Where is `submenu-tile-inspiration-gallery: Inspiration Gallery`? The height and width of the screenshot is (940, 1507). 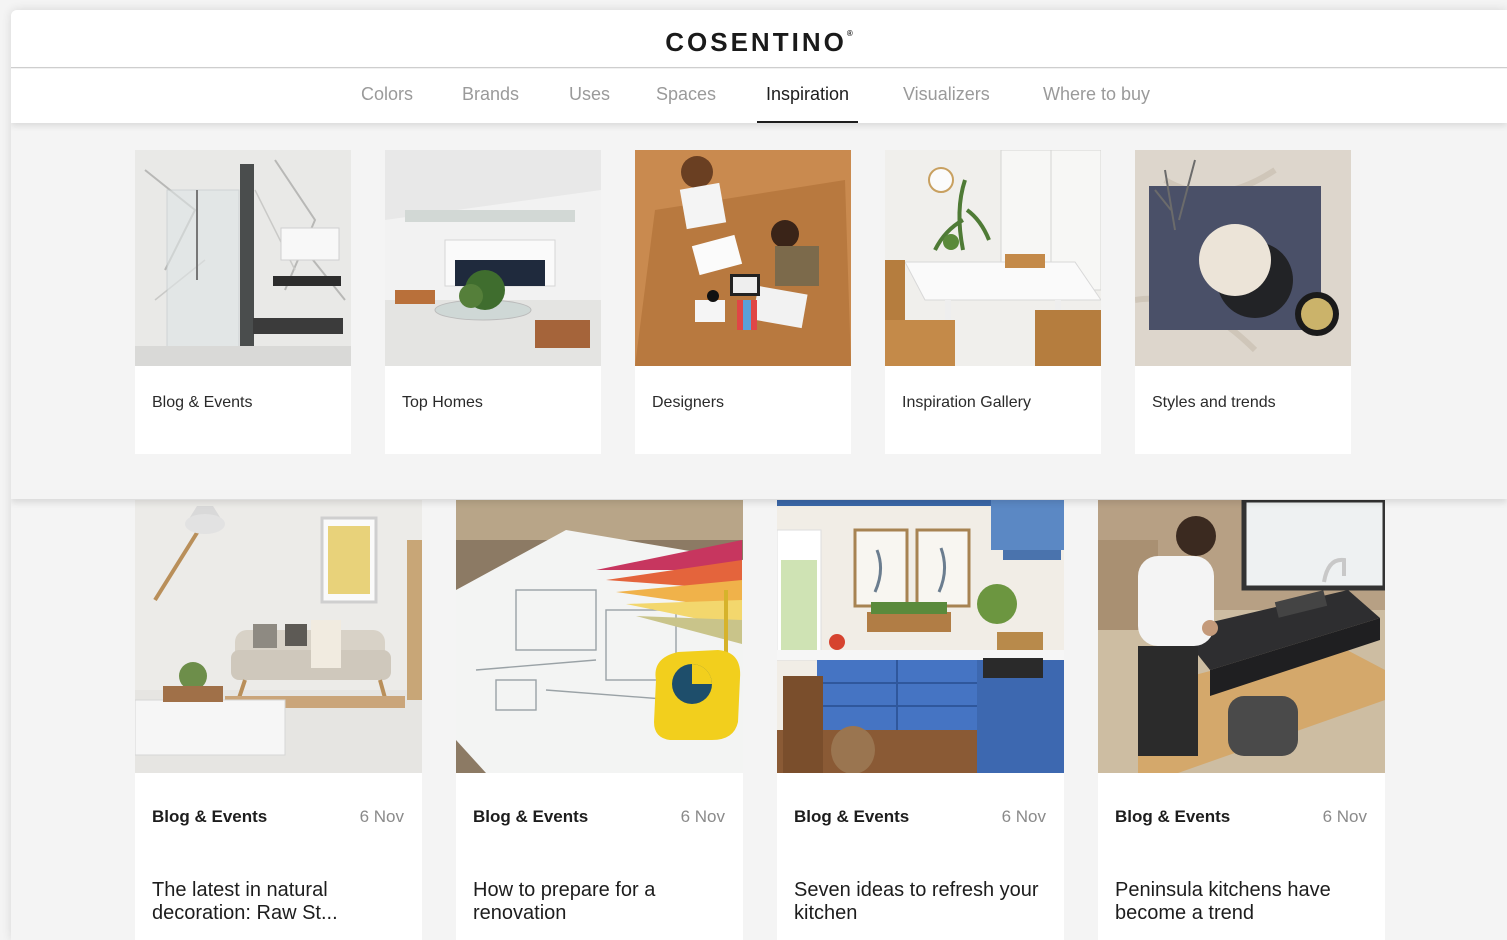 submenu-tile-inspiration-gallery: Inspiration Gallery is located at coordinates (993, 302).